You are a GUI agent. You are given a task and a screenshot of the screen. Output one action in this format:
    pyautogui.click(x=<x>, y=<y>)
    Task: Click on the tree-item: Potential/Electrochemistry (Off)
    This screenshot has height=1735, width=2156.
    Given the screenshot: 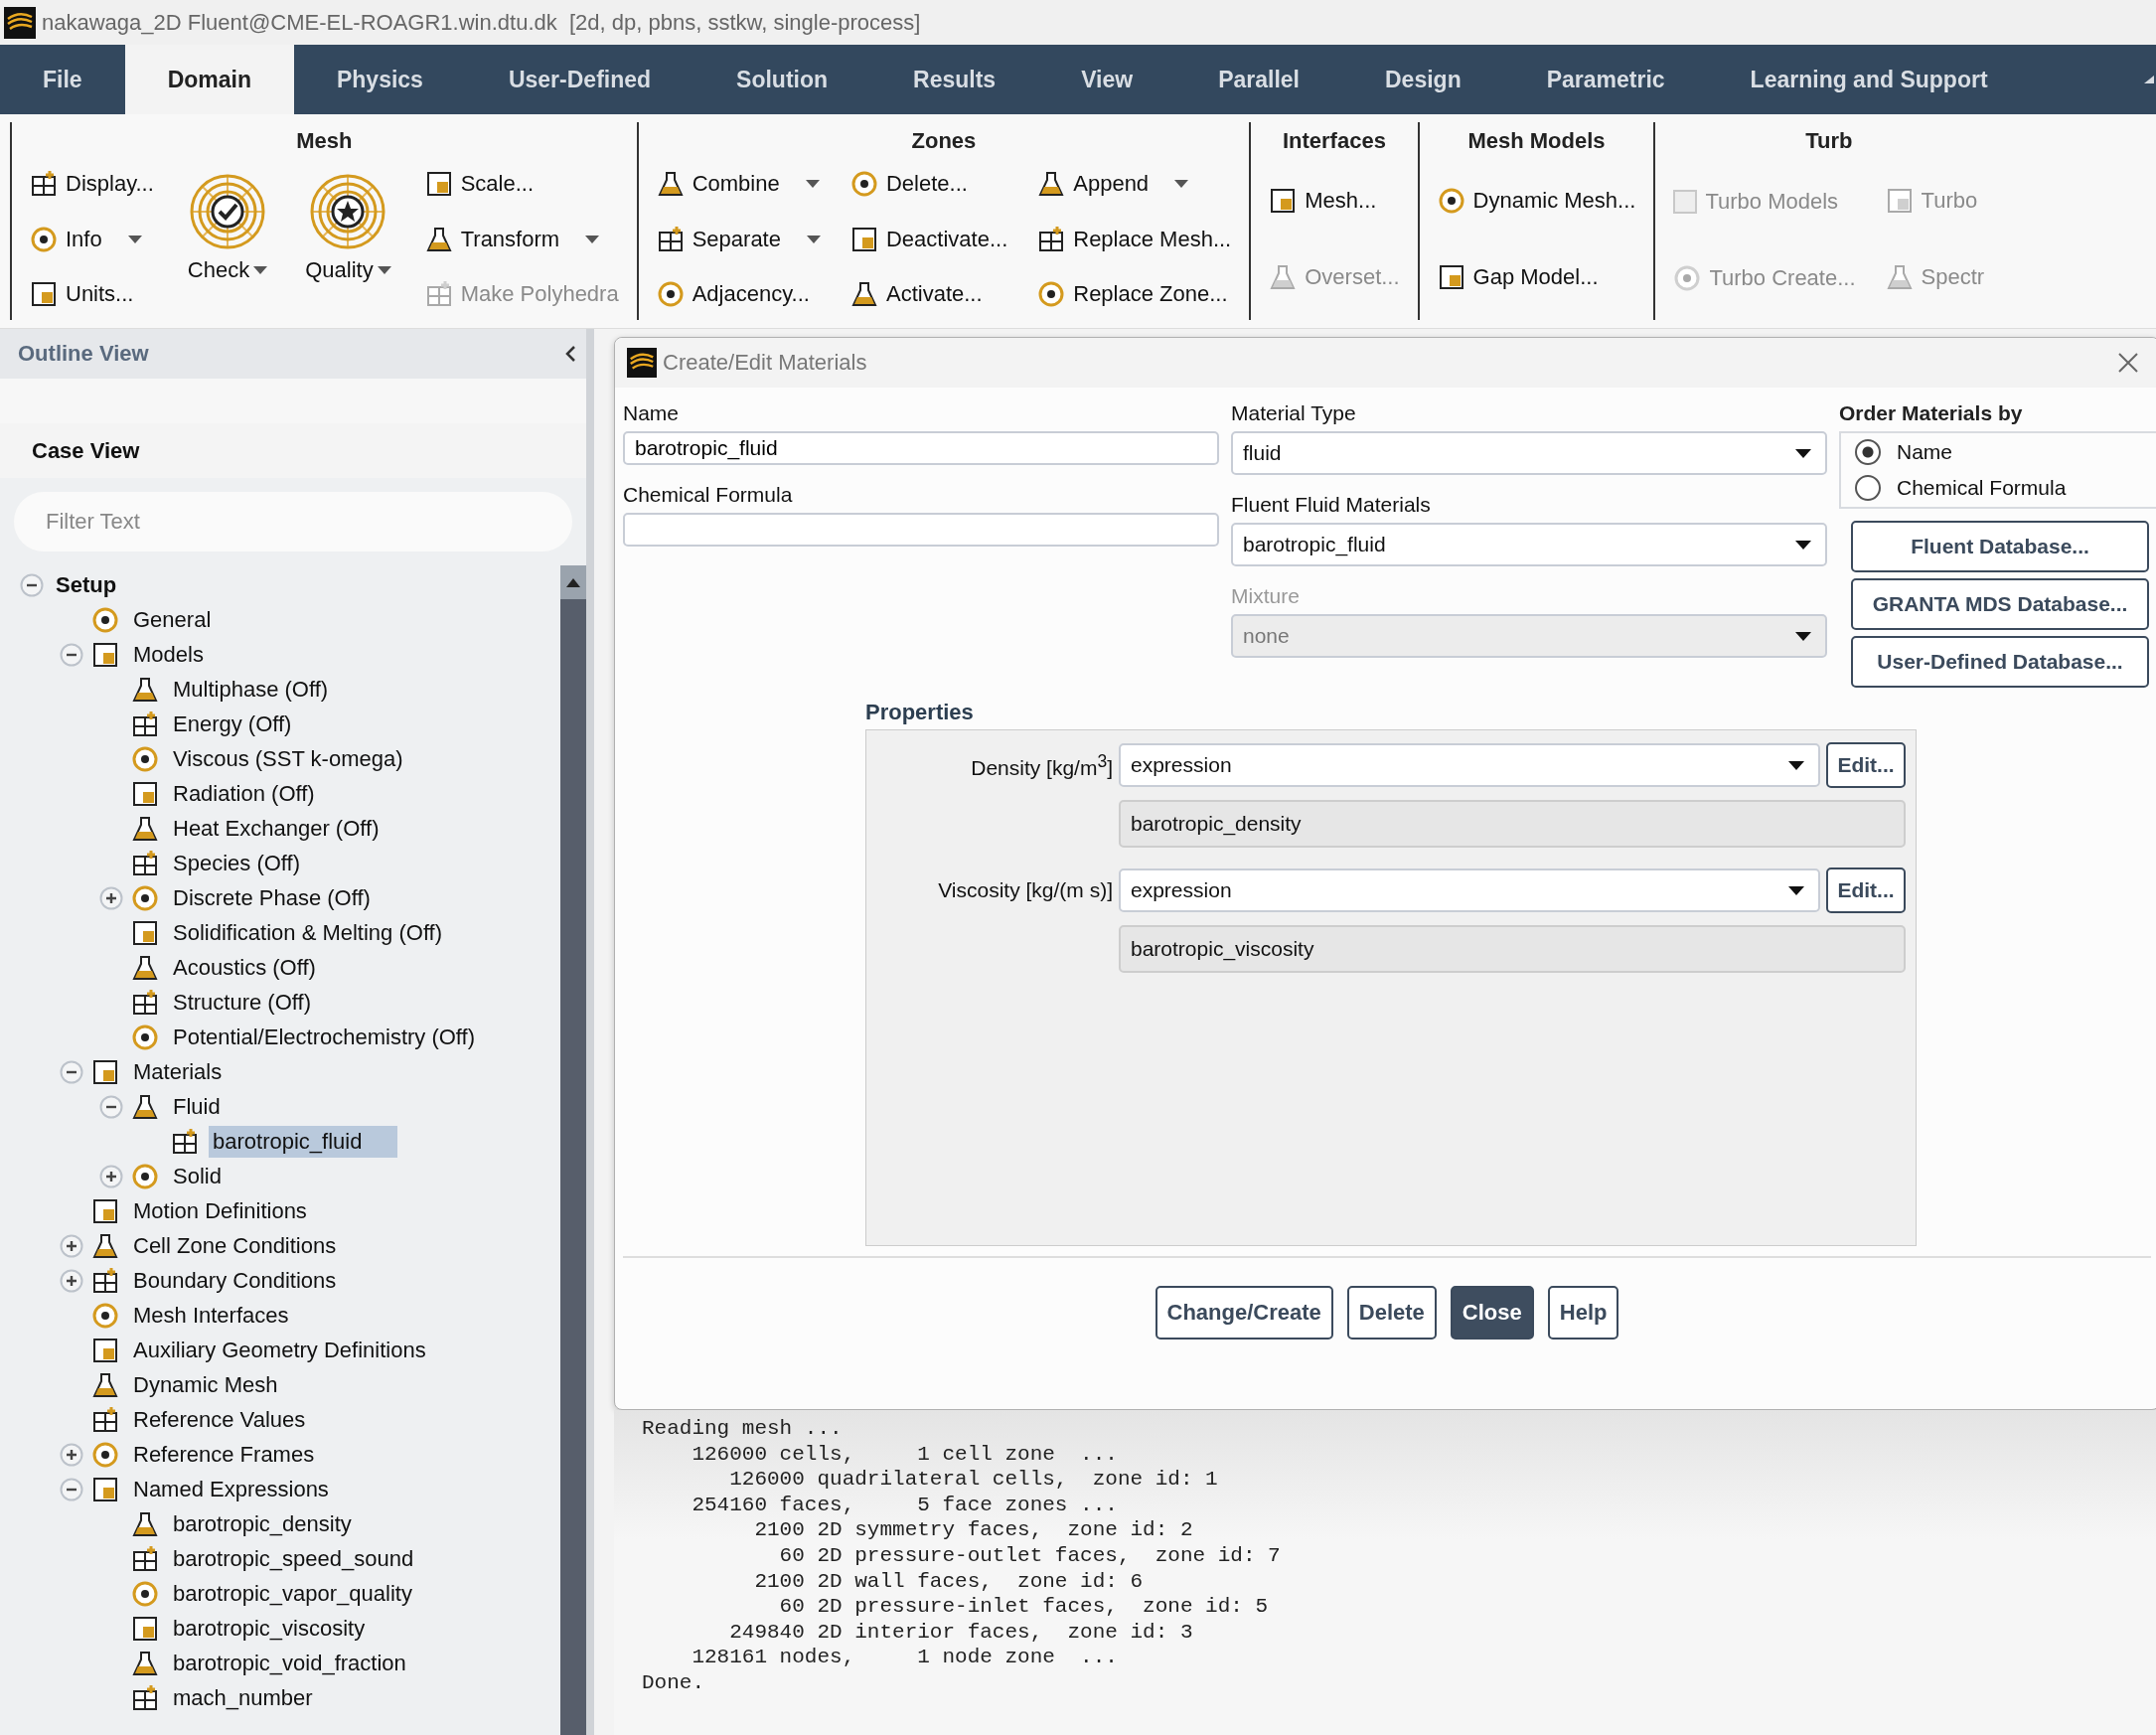 What is the action you would take?
    pyautogui.click(x=325, y=1037)
    